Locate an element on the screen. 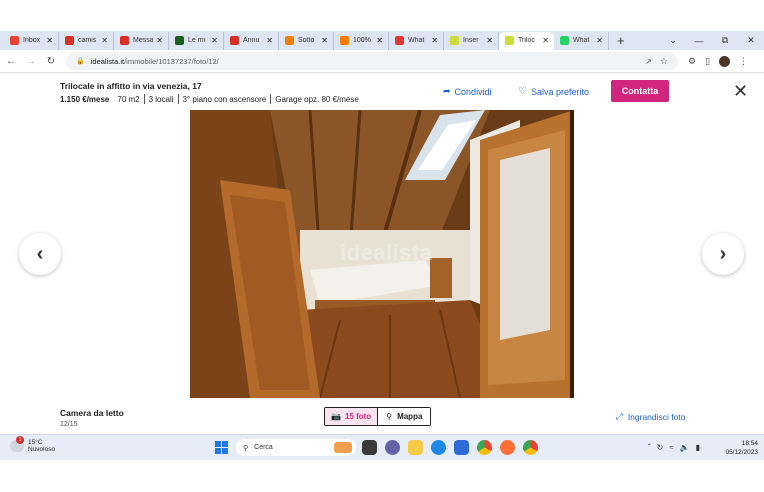  tab-label: camis is located at coordinates (87, 40).